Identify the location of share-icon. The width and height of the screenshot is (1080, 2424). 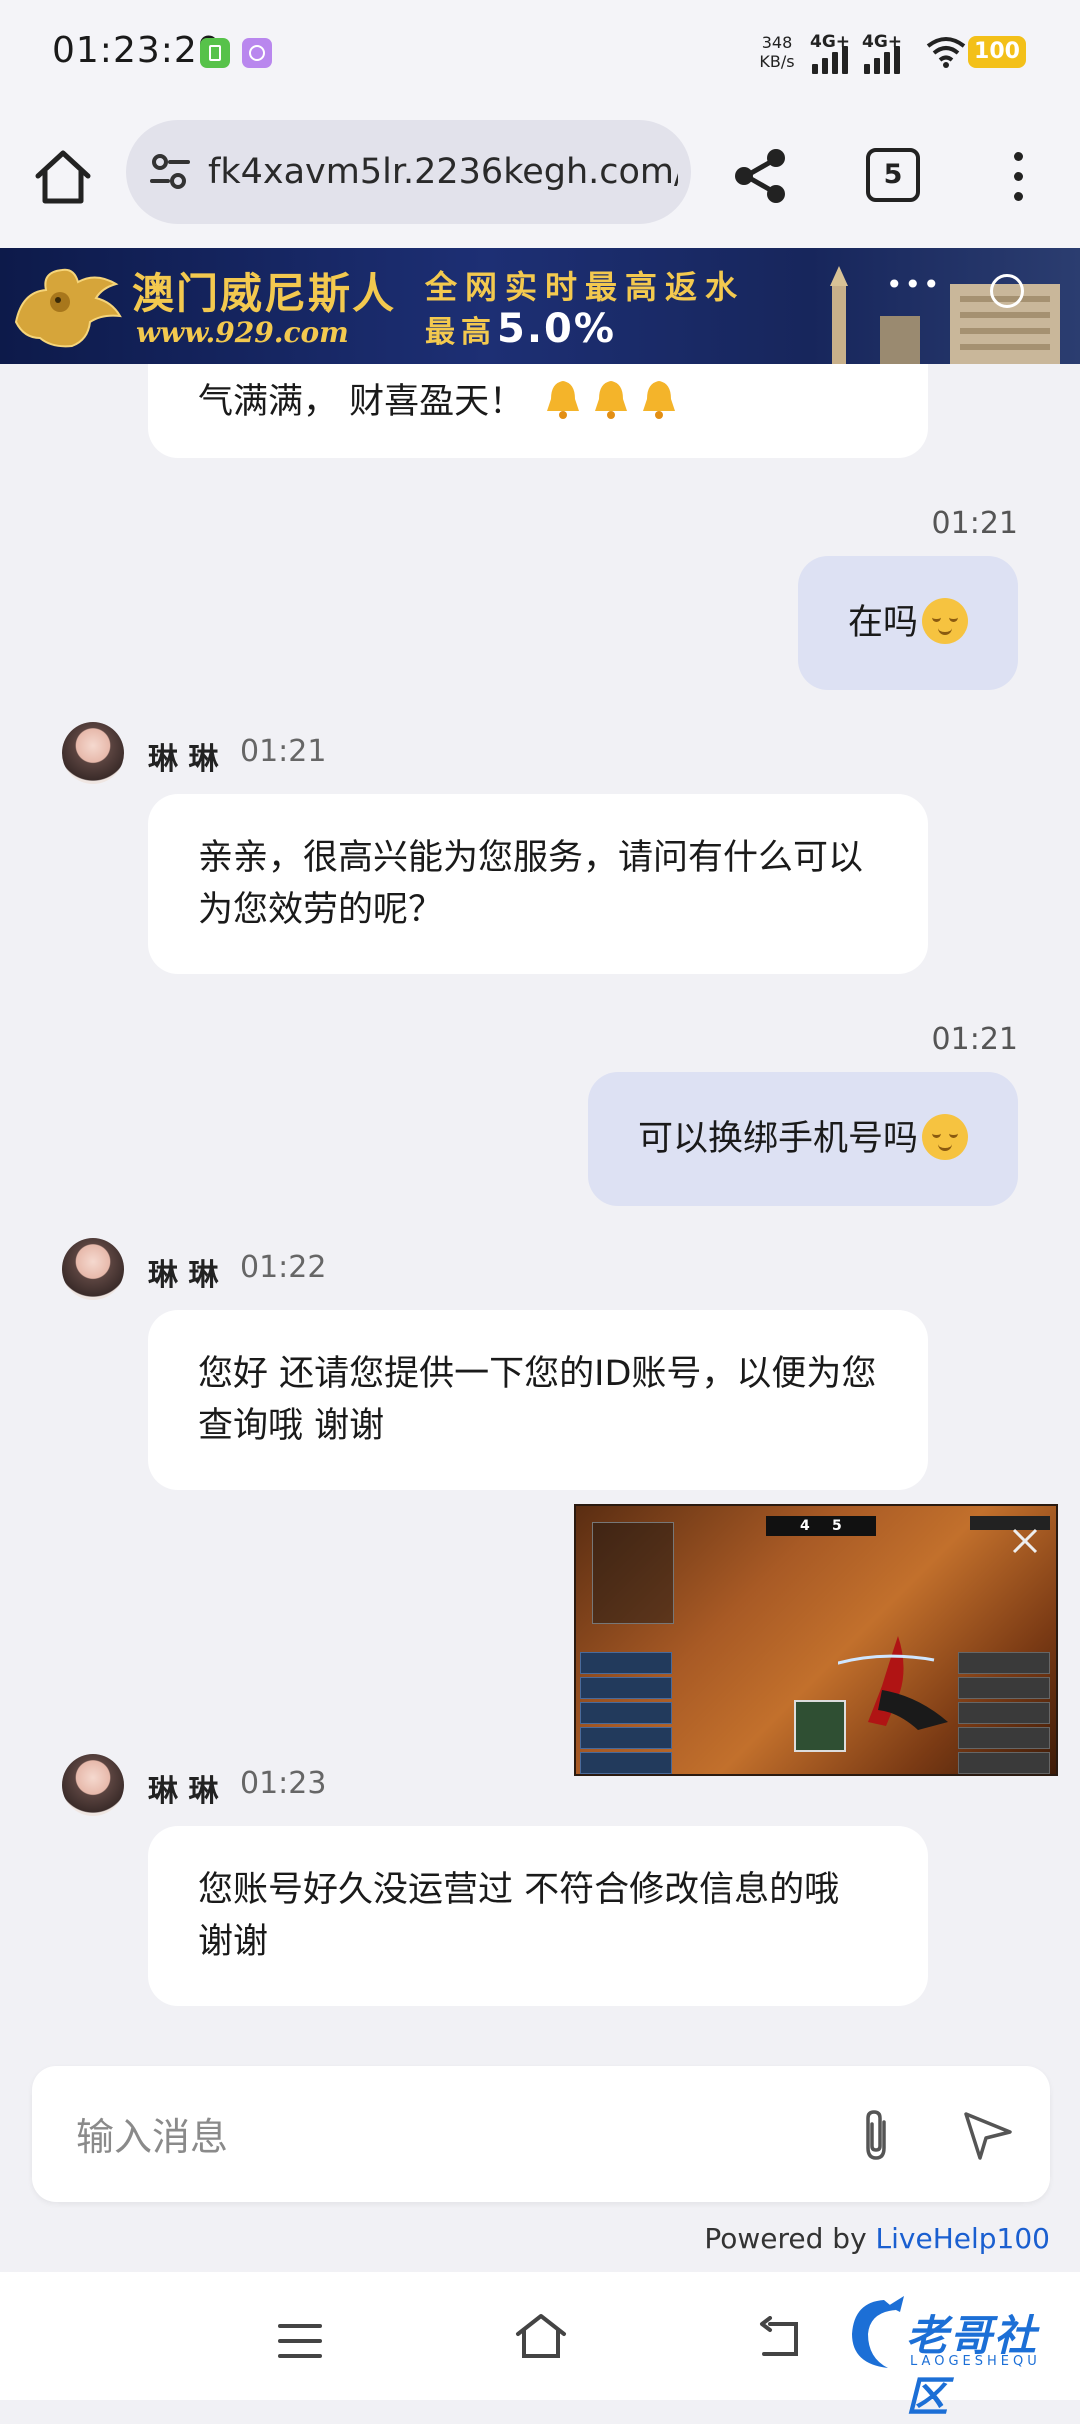
(760, 176).